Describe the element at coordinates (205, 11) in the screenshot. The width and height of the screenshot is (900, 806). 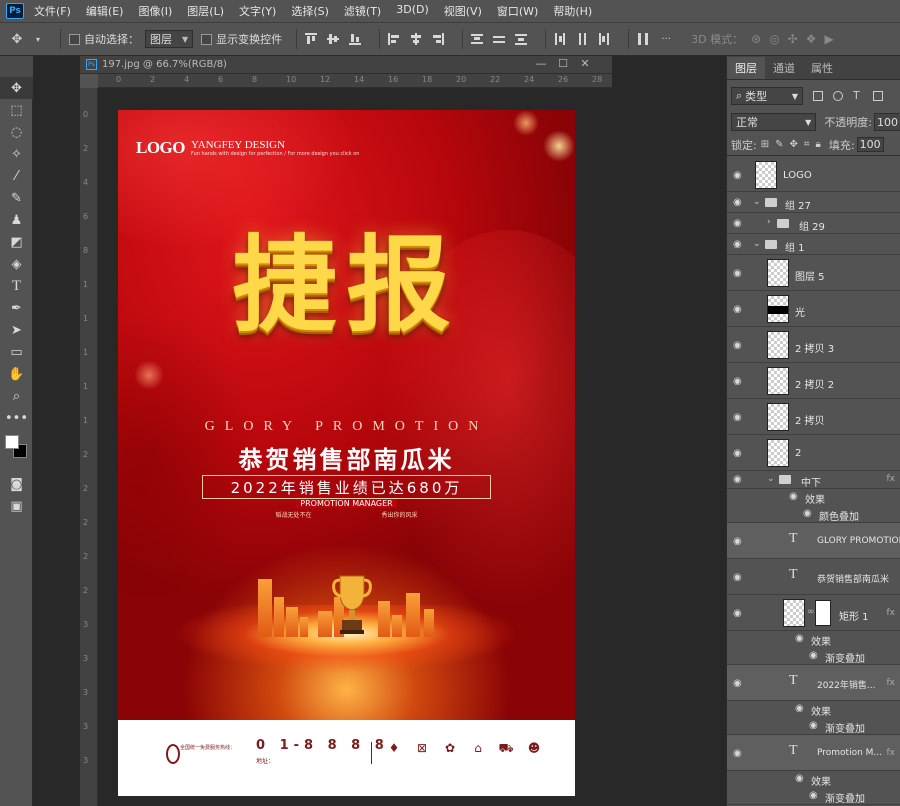
I see `menu-layer: 图层(L)` at that location.